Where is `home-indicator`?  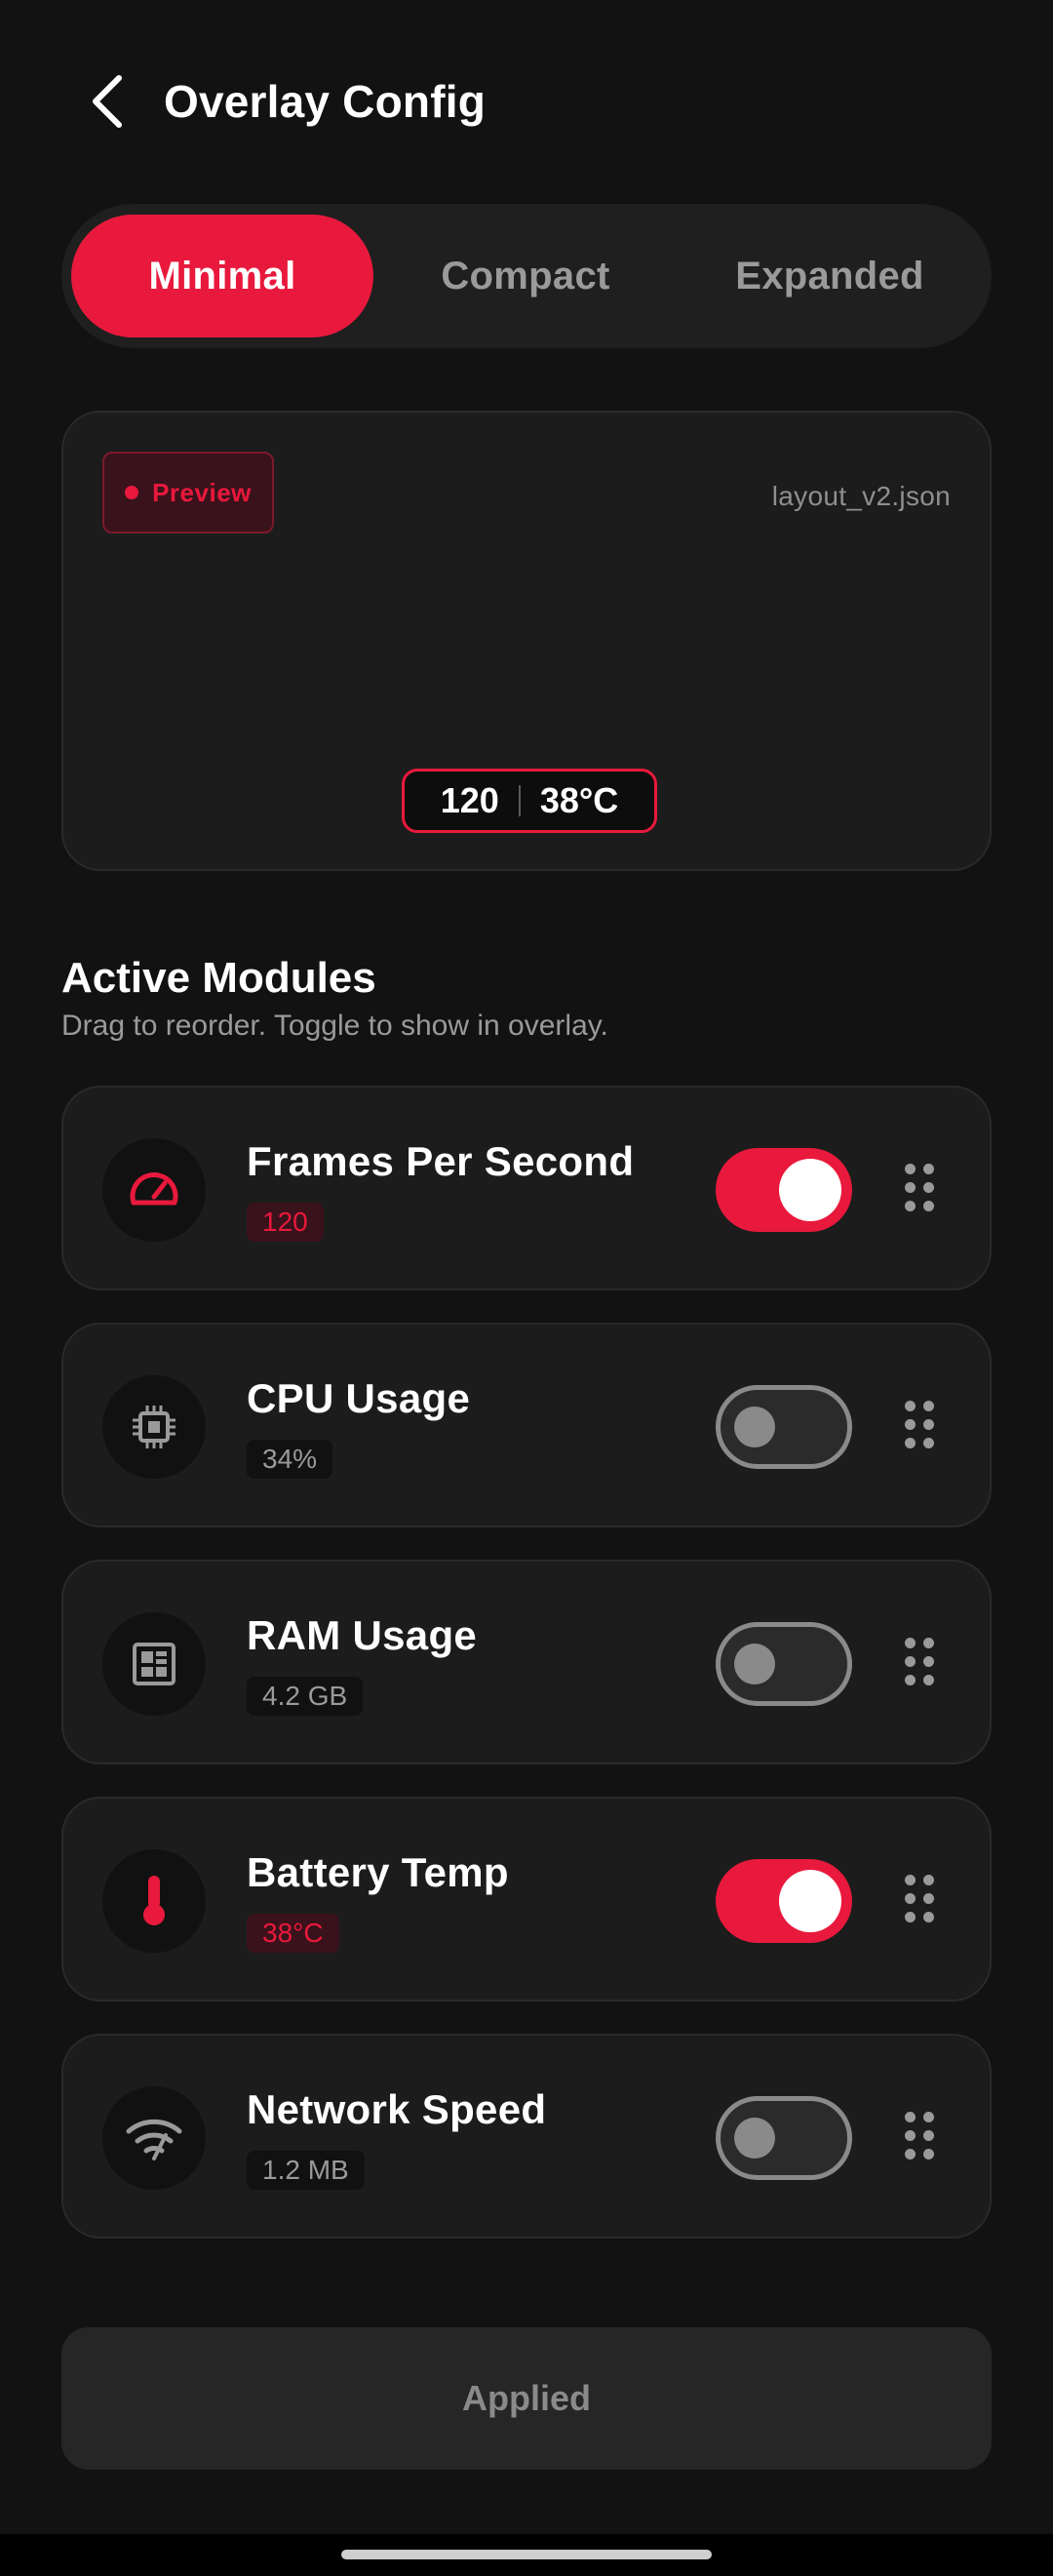 home-indicator is located at coordinates (526, 2554).